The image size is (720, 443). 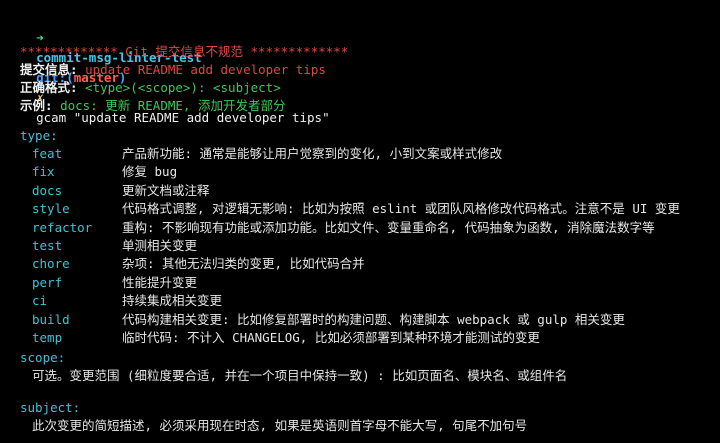 What do you see at coordinates (50, 407) in the screenshot?
I see `subject-header: subject:` at bounding box center [50, 407].